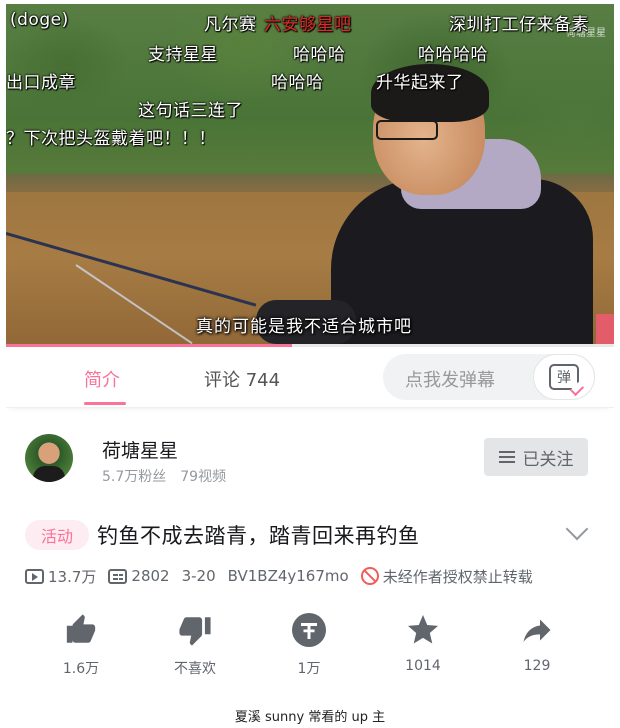  What do you see at coordinates (423, 630) in the screenshot?
I see `star-icon` at bounding box center [423, 630].